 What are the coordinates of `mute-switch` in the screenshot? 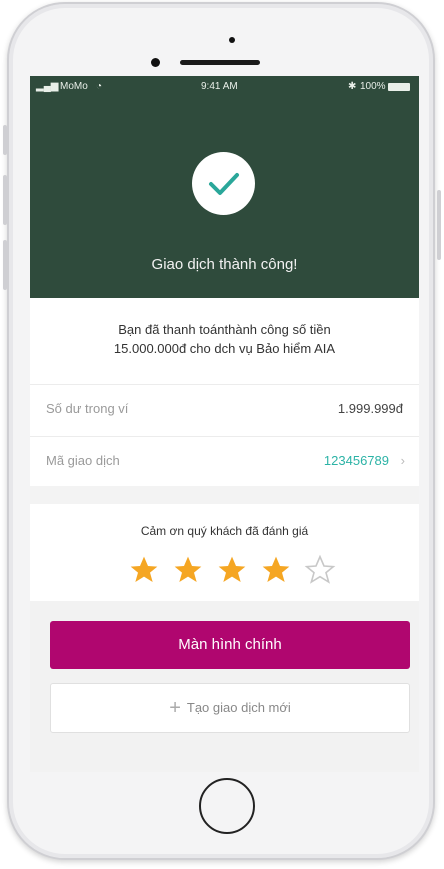 It's located at (5, 140).